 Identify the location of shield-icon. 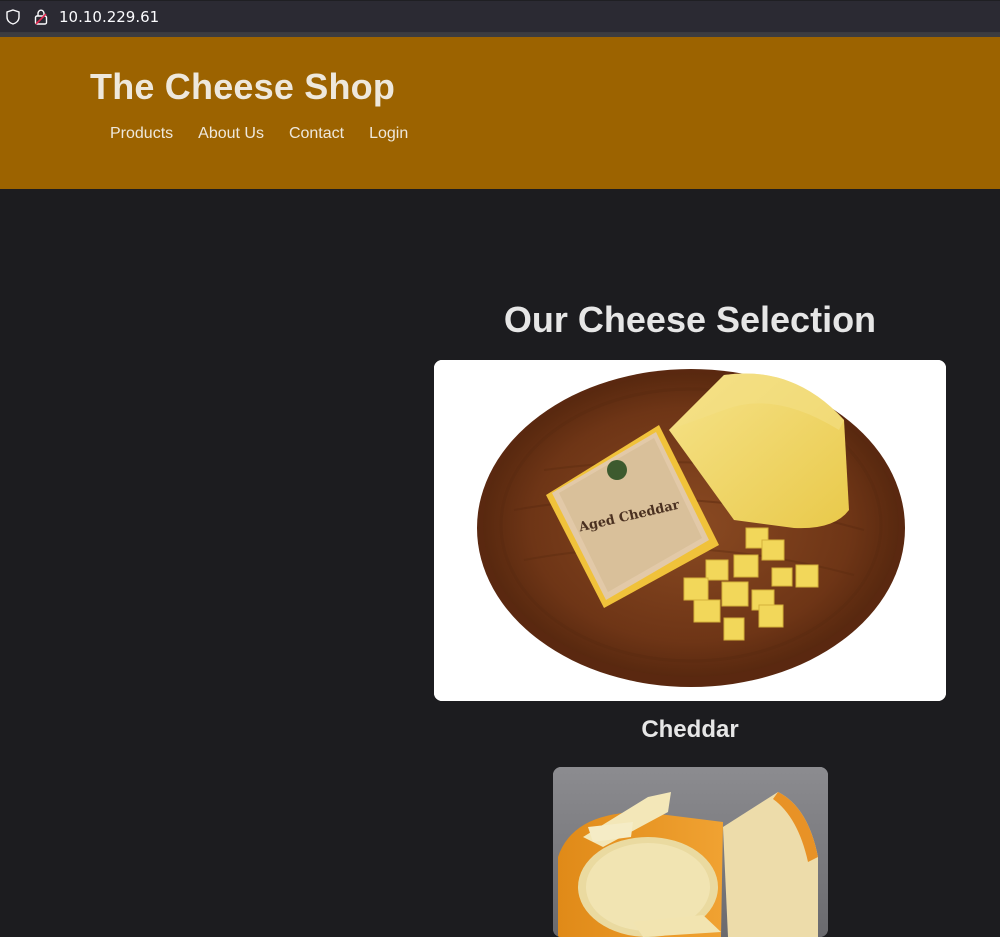
(13, 17).